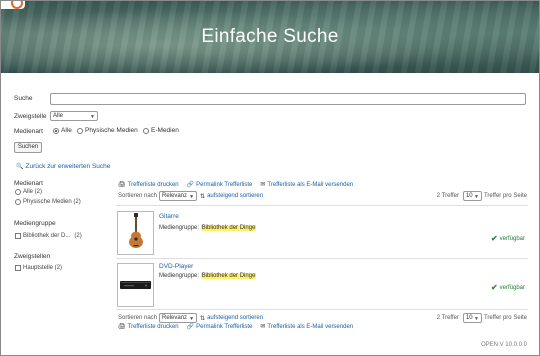 Image resolution: width=540 pixels, height=356 pixels. Describe the element at coordinates (63, 166) in the screenshot. I see `advanced-search-link: 🔍 Zurück zur erweiterten Suche` at that location.